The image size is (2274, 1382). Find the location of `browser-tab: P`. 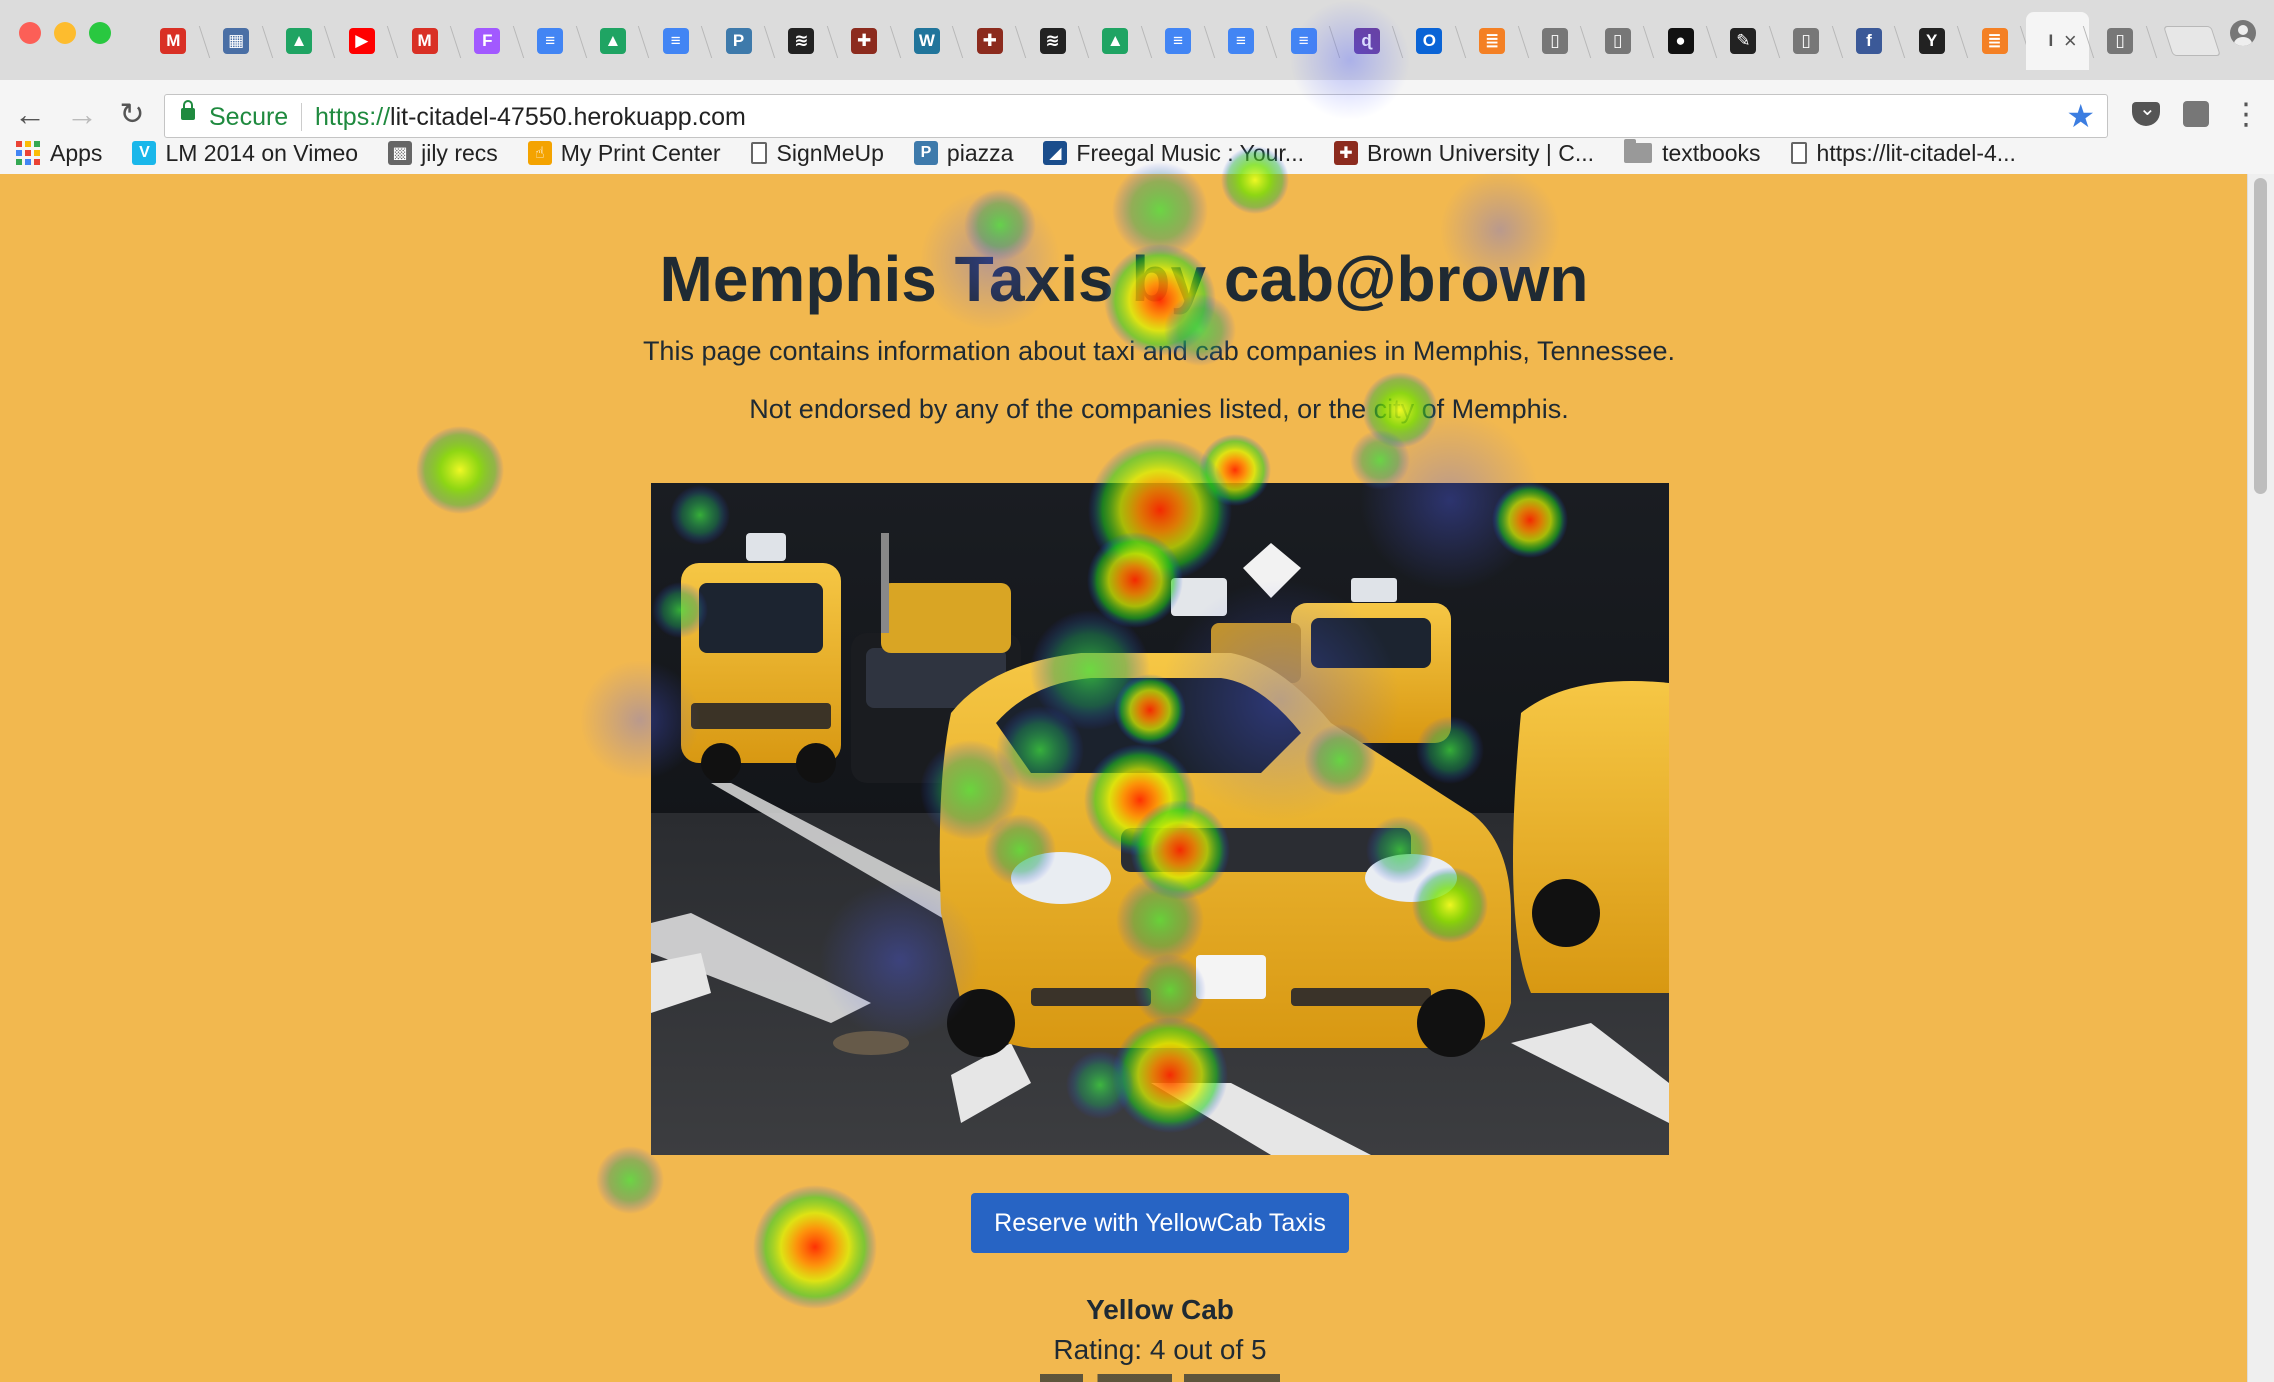

browser-tab: P is located at coordinates (738, 41).